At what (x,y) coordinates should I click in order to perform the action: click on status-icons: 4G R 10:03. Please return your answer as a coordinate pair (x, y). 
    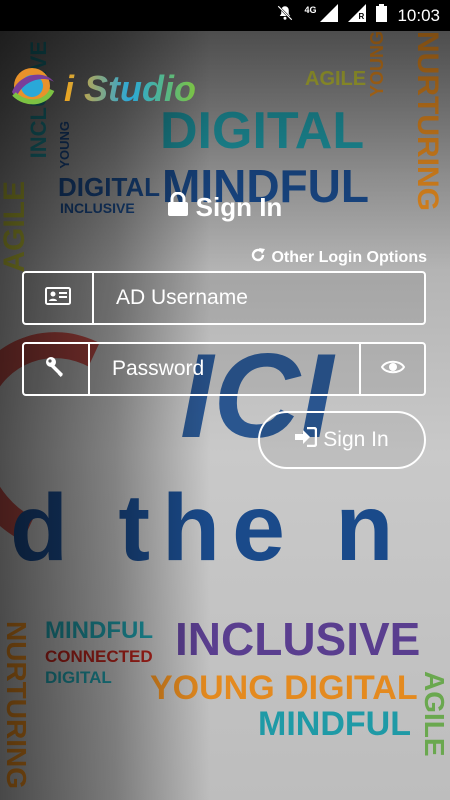
    Looking at the image, I should click on (358, 15).